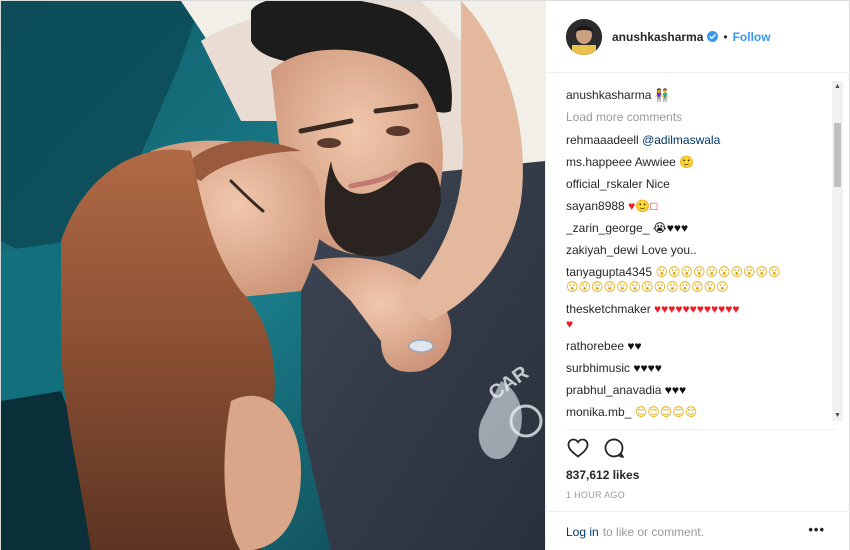 The width and height of the screenshot is (850, 550). I want to click on comment-text: ♥♥, so click(634, 346).